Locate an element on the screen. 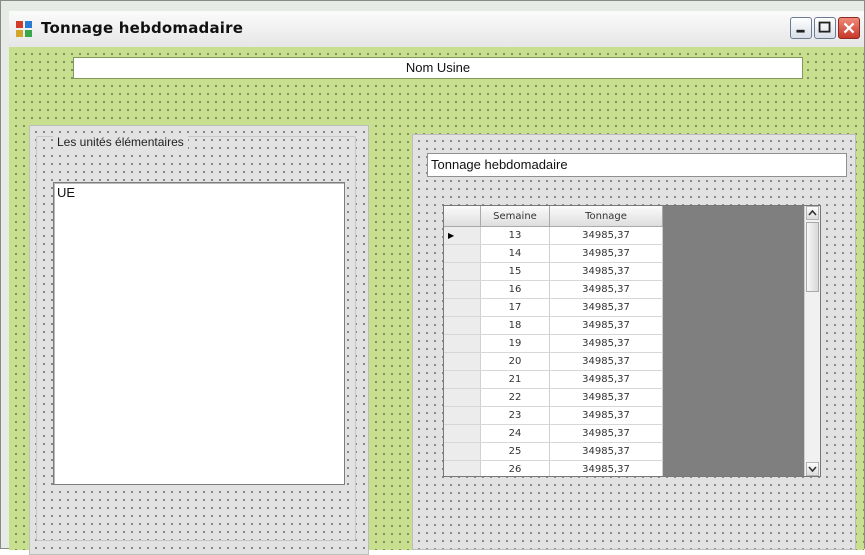 The width and height of the screenshot is (865, 555). scroll-thumb is located at coordinates (812, 257).